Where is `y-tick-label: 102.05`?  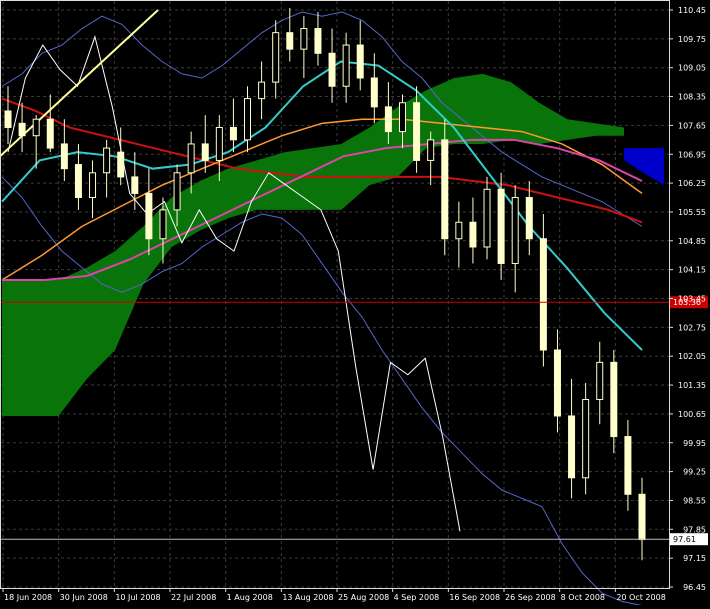 y-tick-label: 102.05 is located at coordinates (692, 356).